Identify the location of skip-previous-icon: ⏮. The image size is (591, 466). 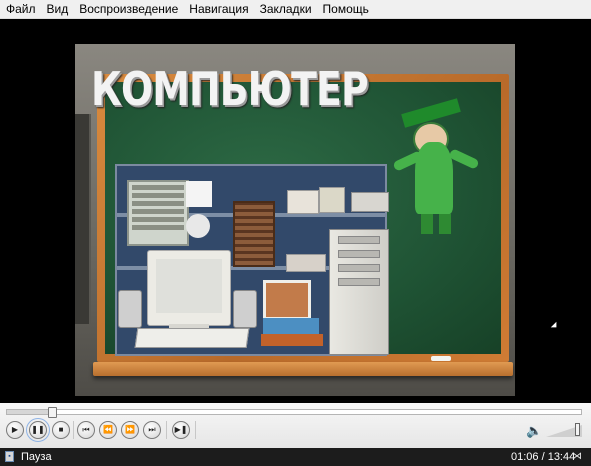
(86, 429).